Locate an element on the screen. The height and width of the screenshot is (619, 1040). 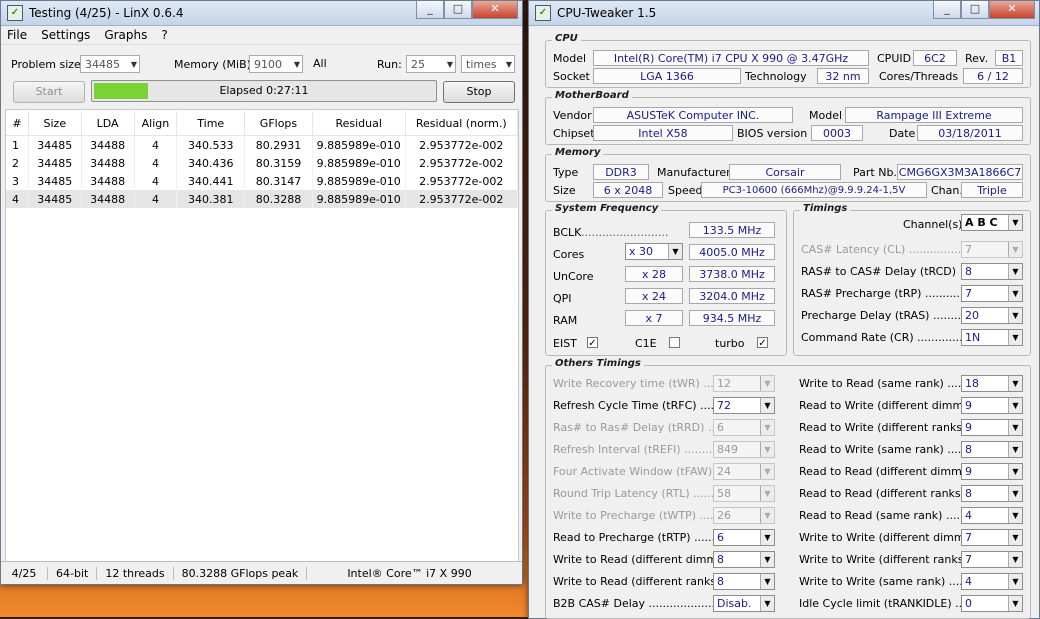
cputweaker-titlebar: ✓ CPU-Tweaker 1.5 _ □ ✕ is located at coordinates (784, 13).